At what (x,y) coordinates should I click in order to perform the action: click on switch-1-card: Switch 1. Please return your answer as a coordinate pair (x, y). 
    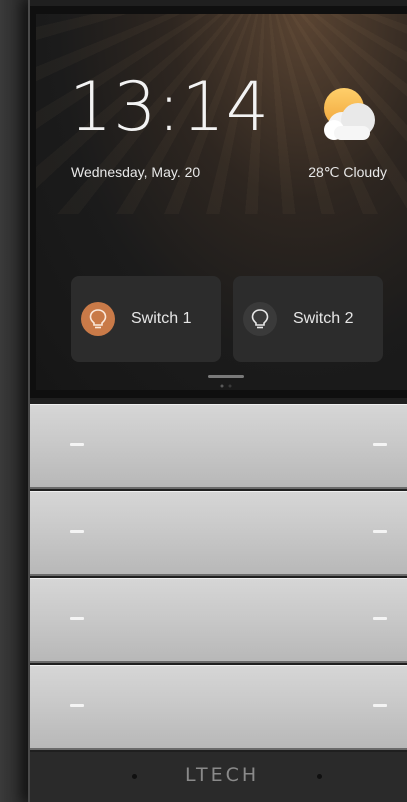
    Looking at the image, I should click on (146, 319).